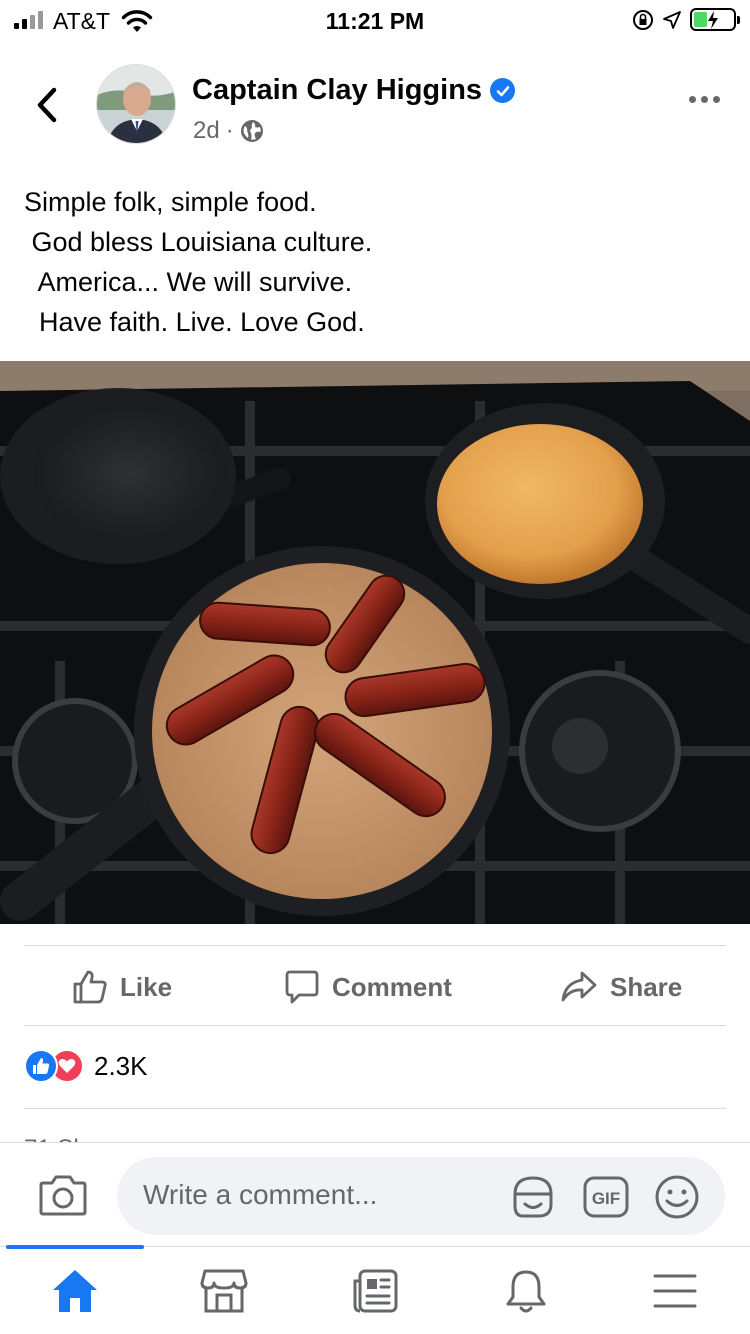  What do you see at coordinates (194, 322) in the screenshot?
I see `post-text-line: Have faith. Live. Love God.` at bounding box center [194, 322].